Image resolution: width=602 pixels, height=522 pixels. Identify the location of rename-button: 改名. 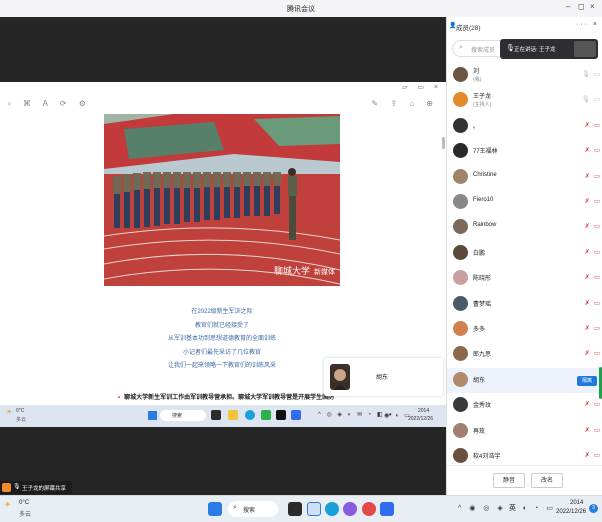
(547, 480).